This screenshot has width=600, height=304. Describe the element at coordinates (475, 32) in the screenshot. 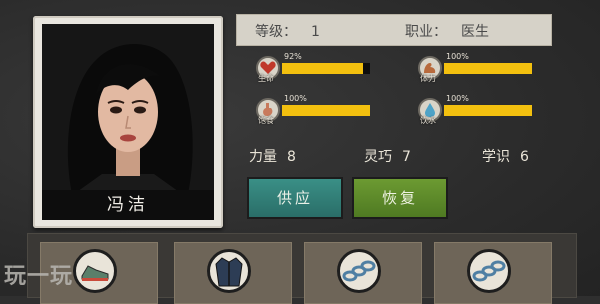

I see `job-value: 医生` at that location.